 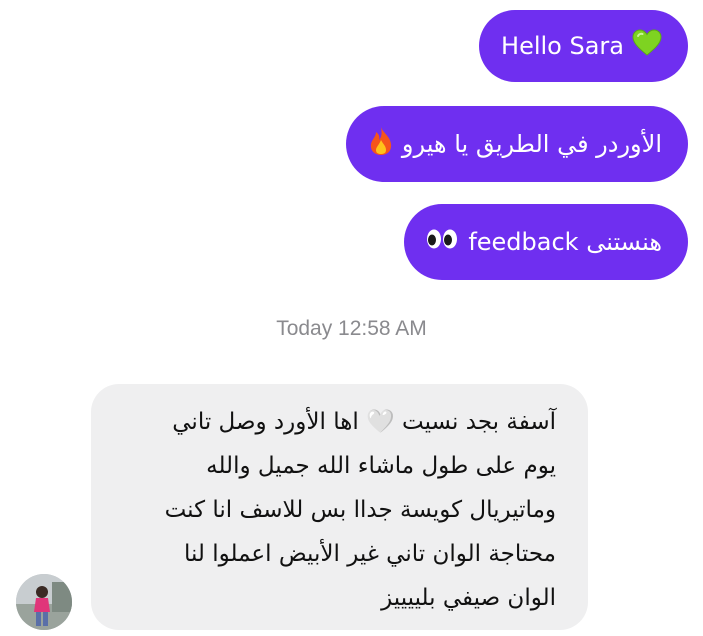 I want to click on message-text: Hello Sara, so click(x=562, y=45).